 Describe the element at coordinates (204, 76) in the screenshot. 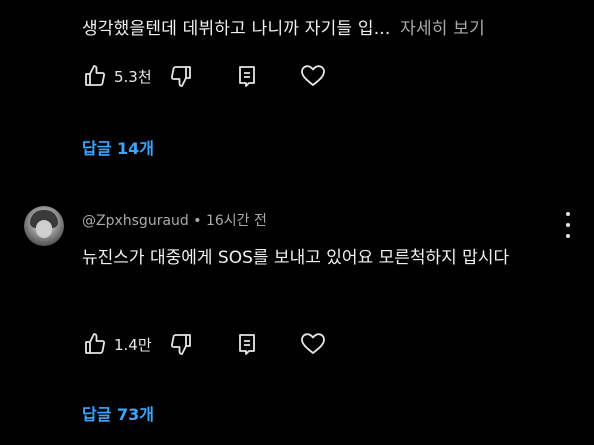

I see `comment-actions-row: 5.3천` at that location.